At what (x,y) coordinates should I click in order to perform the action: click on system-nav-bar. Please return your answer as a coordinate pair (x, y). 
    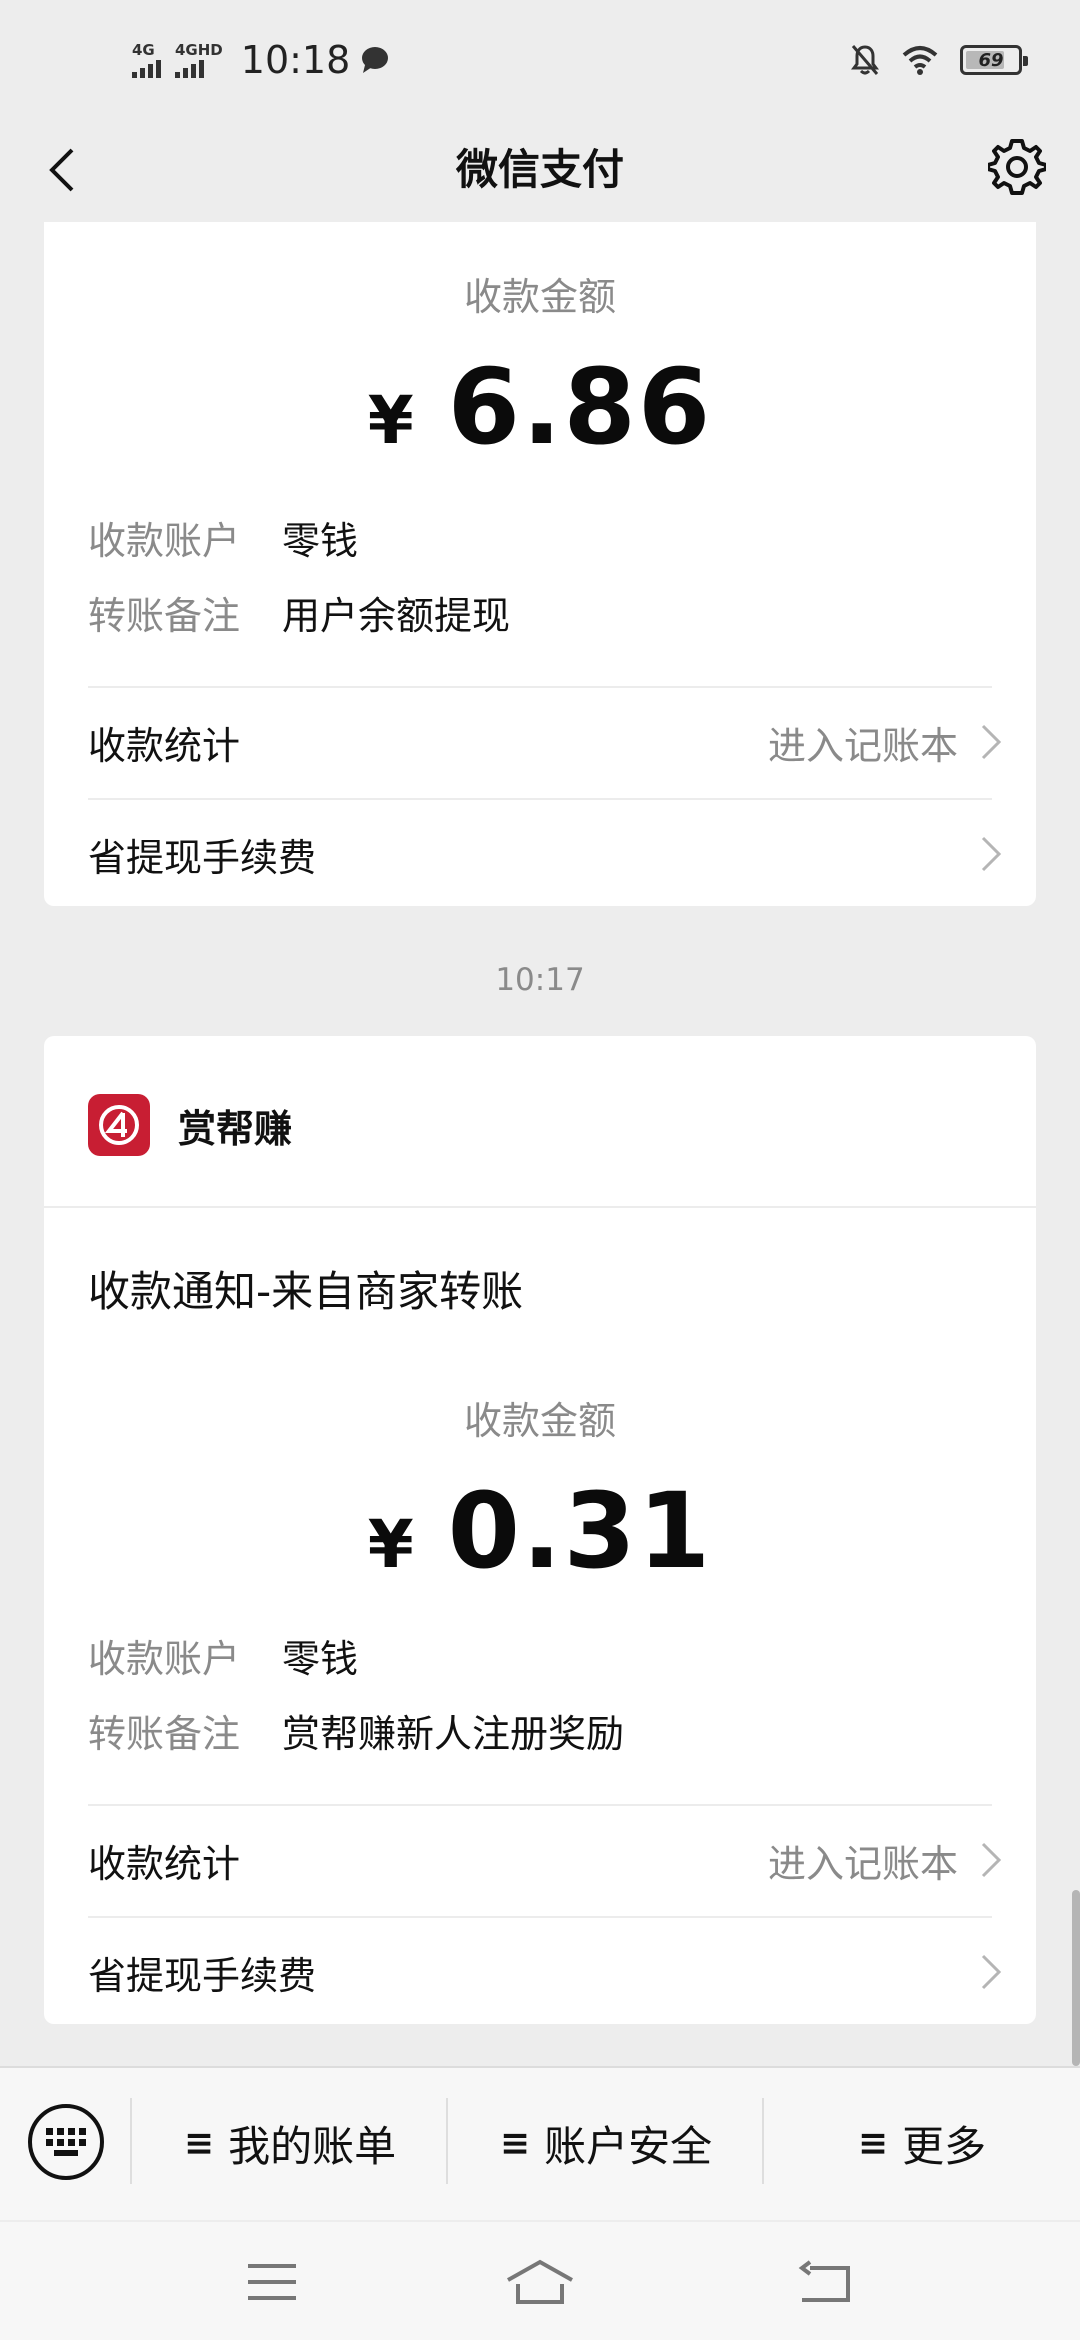
    Looking at the image, I should click on (540, 2281).